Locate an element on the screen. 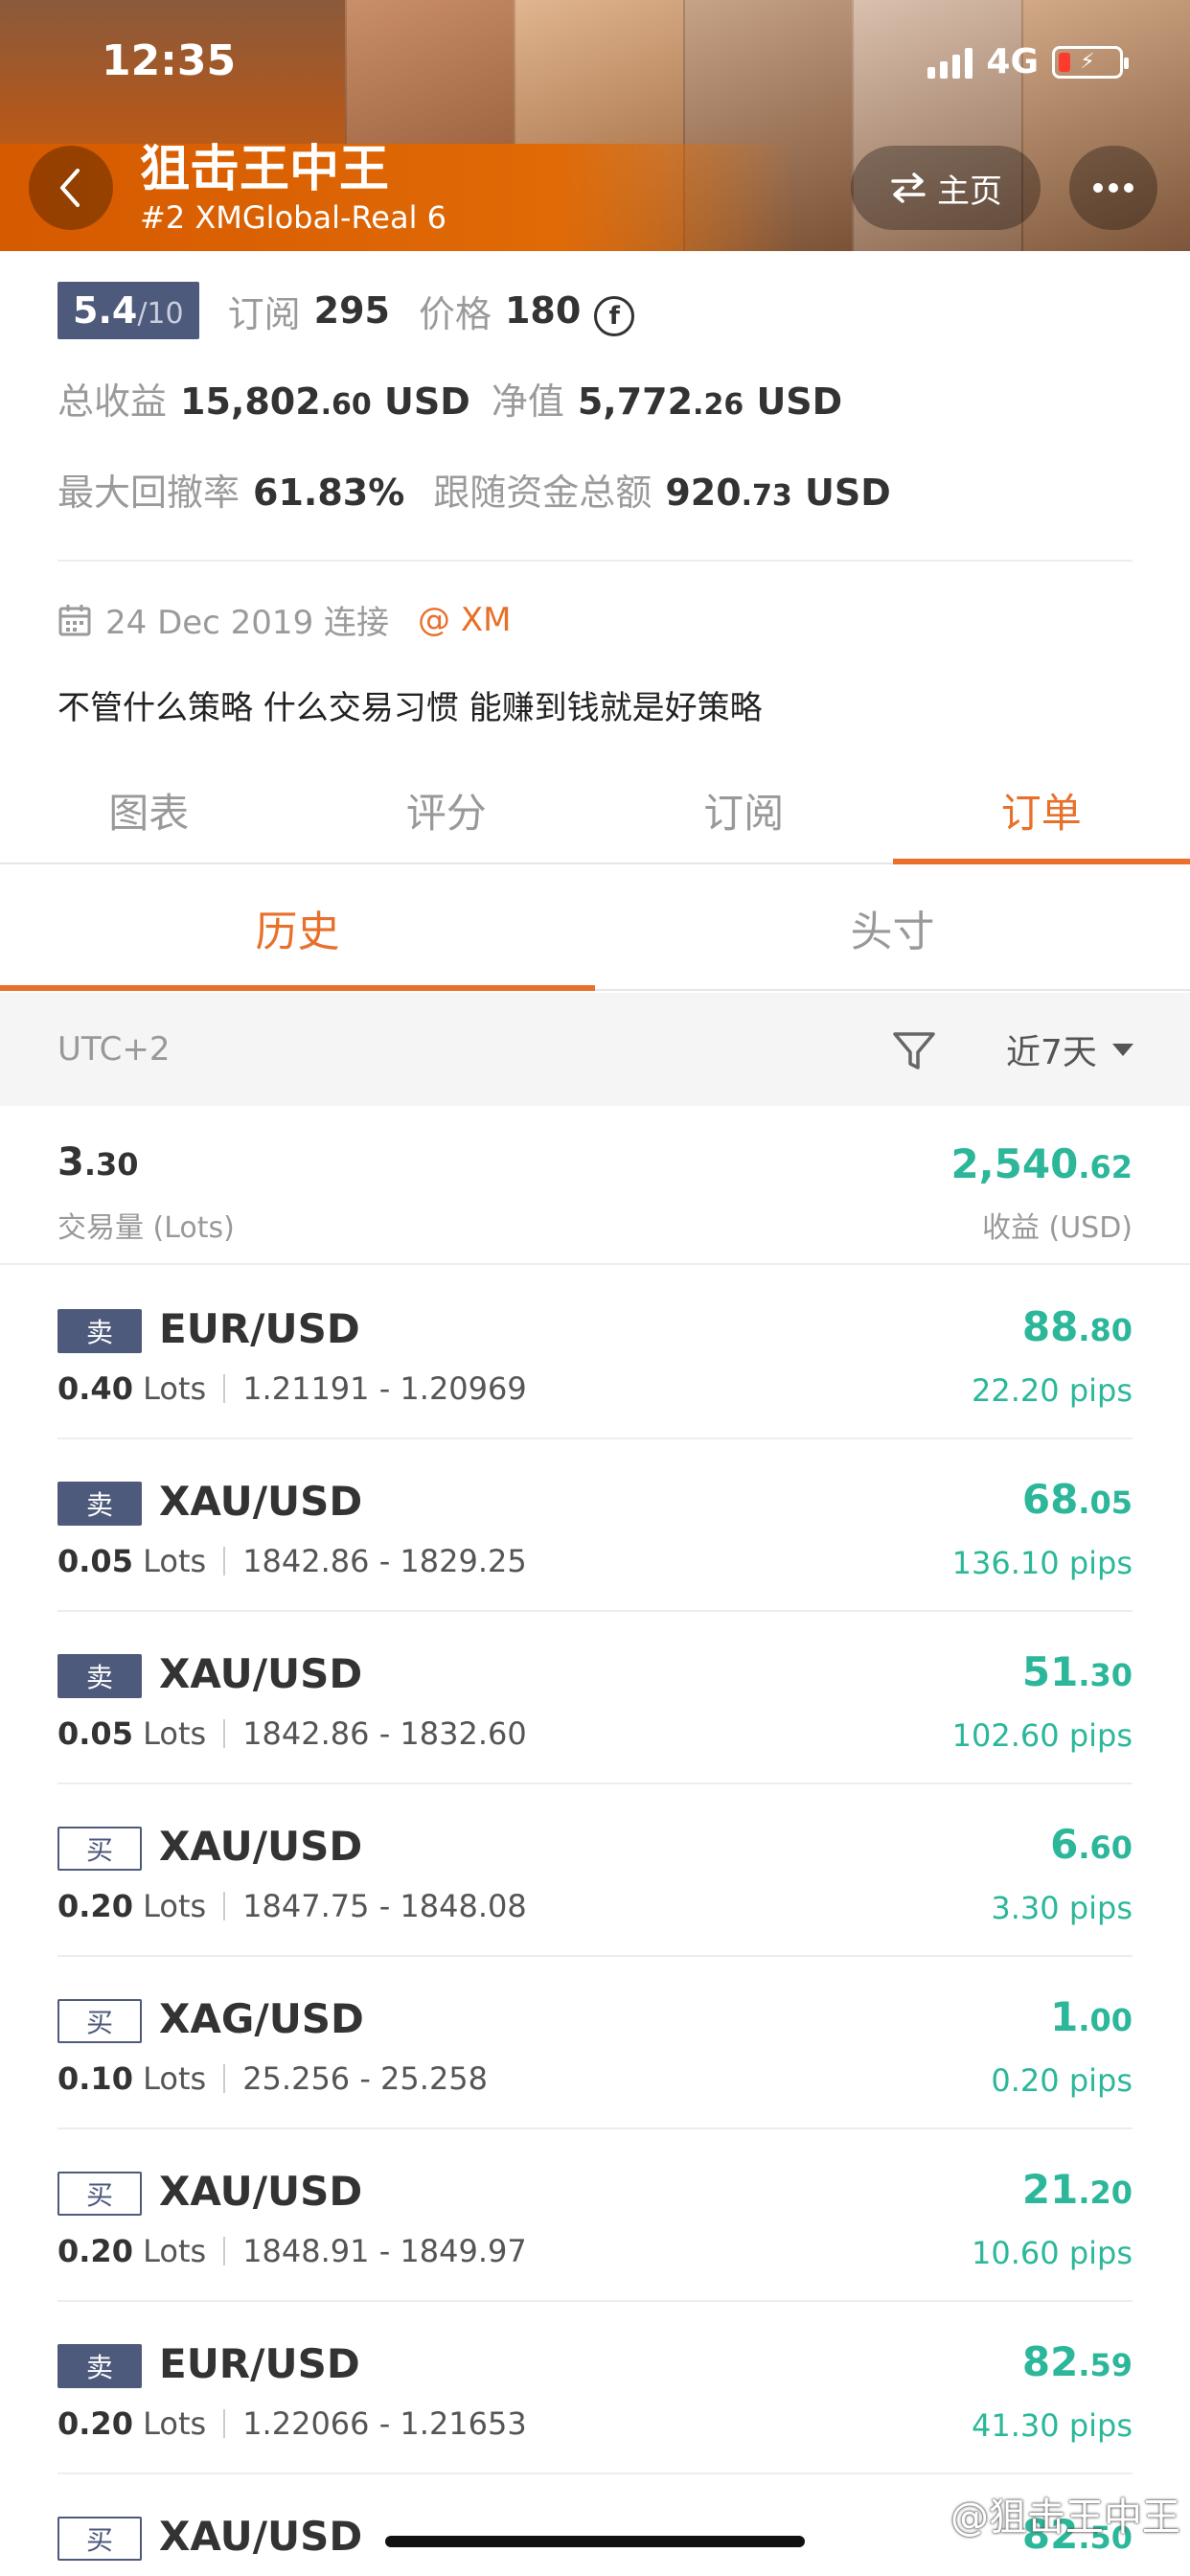 Image resolution: width=1190 pixels, height=2576 pixels. status-icons: 4G ⚡ is located at coordinates (1028, 62).